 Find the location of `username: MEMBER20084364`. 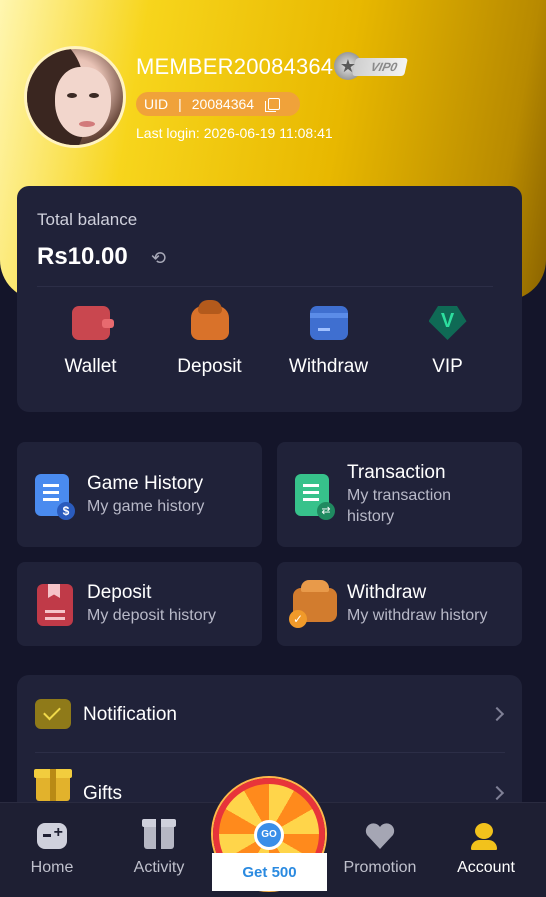

username: MEMBER20084364 is located at coordinates (235, 66).